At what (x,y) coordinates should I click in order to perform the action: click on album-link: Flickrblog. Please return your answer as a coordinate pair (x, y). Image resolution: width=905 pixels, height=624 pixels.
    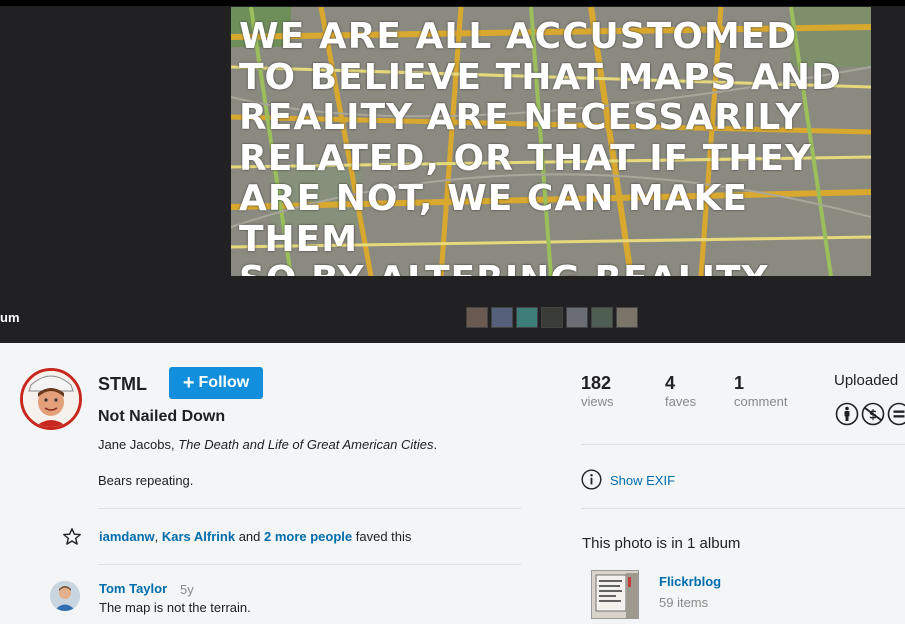
    Looking at the image, I should click on (690, 581).